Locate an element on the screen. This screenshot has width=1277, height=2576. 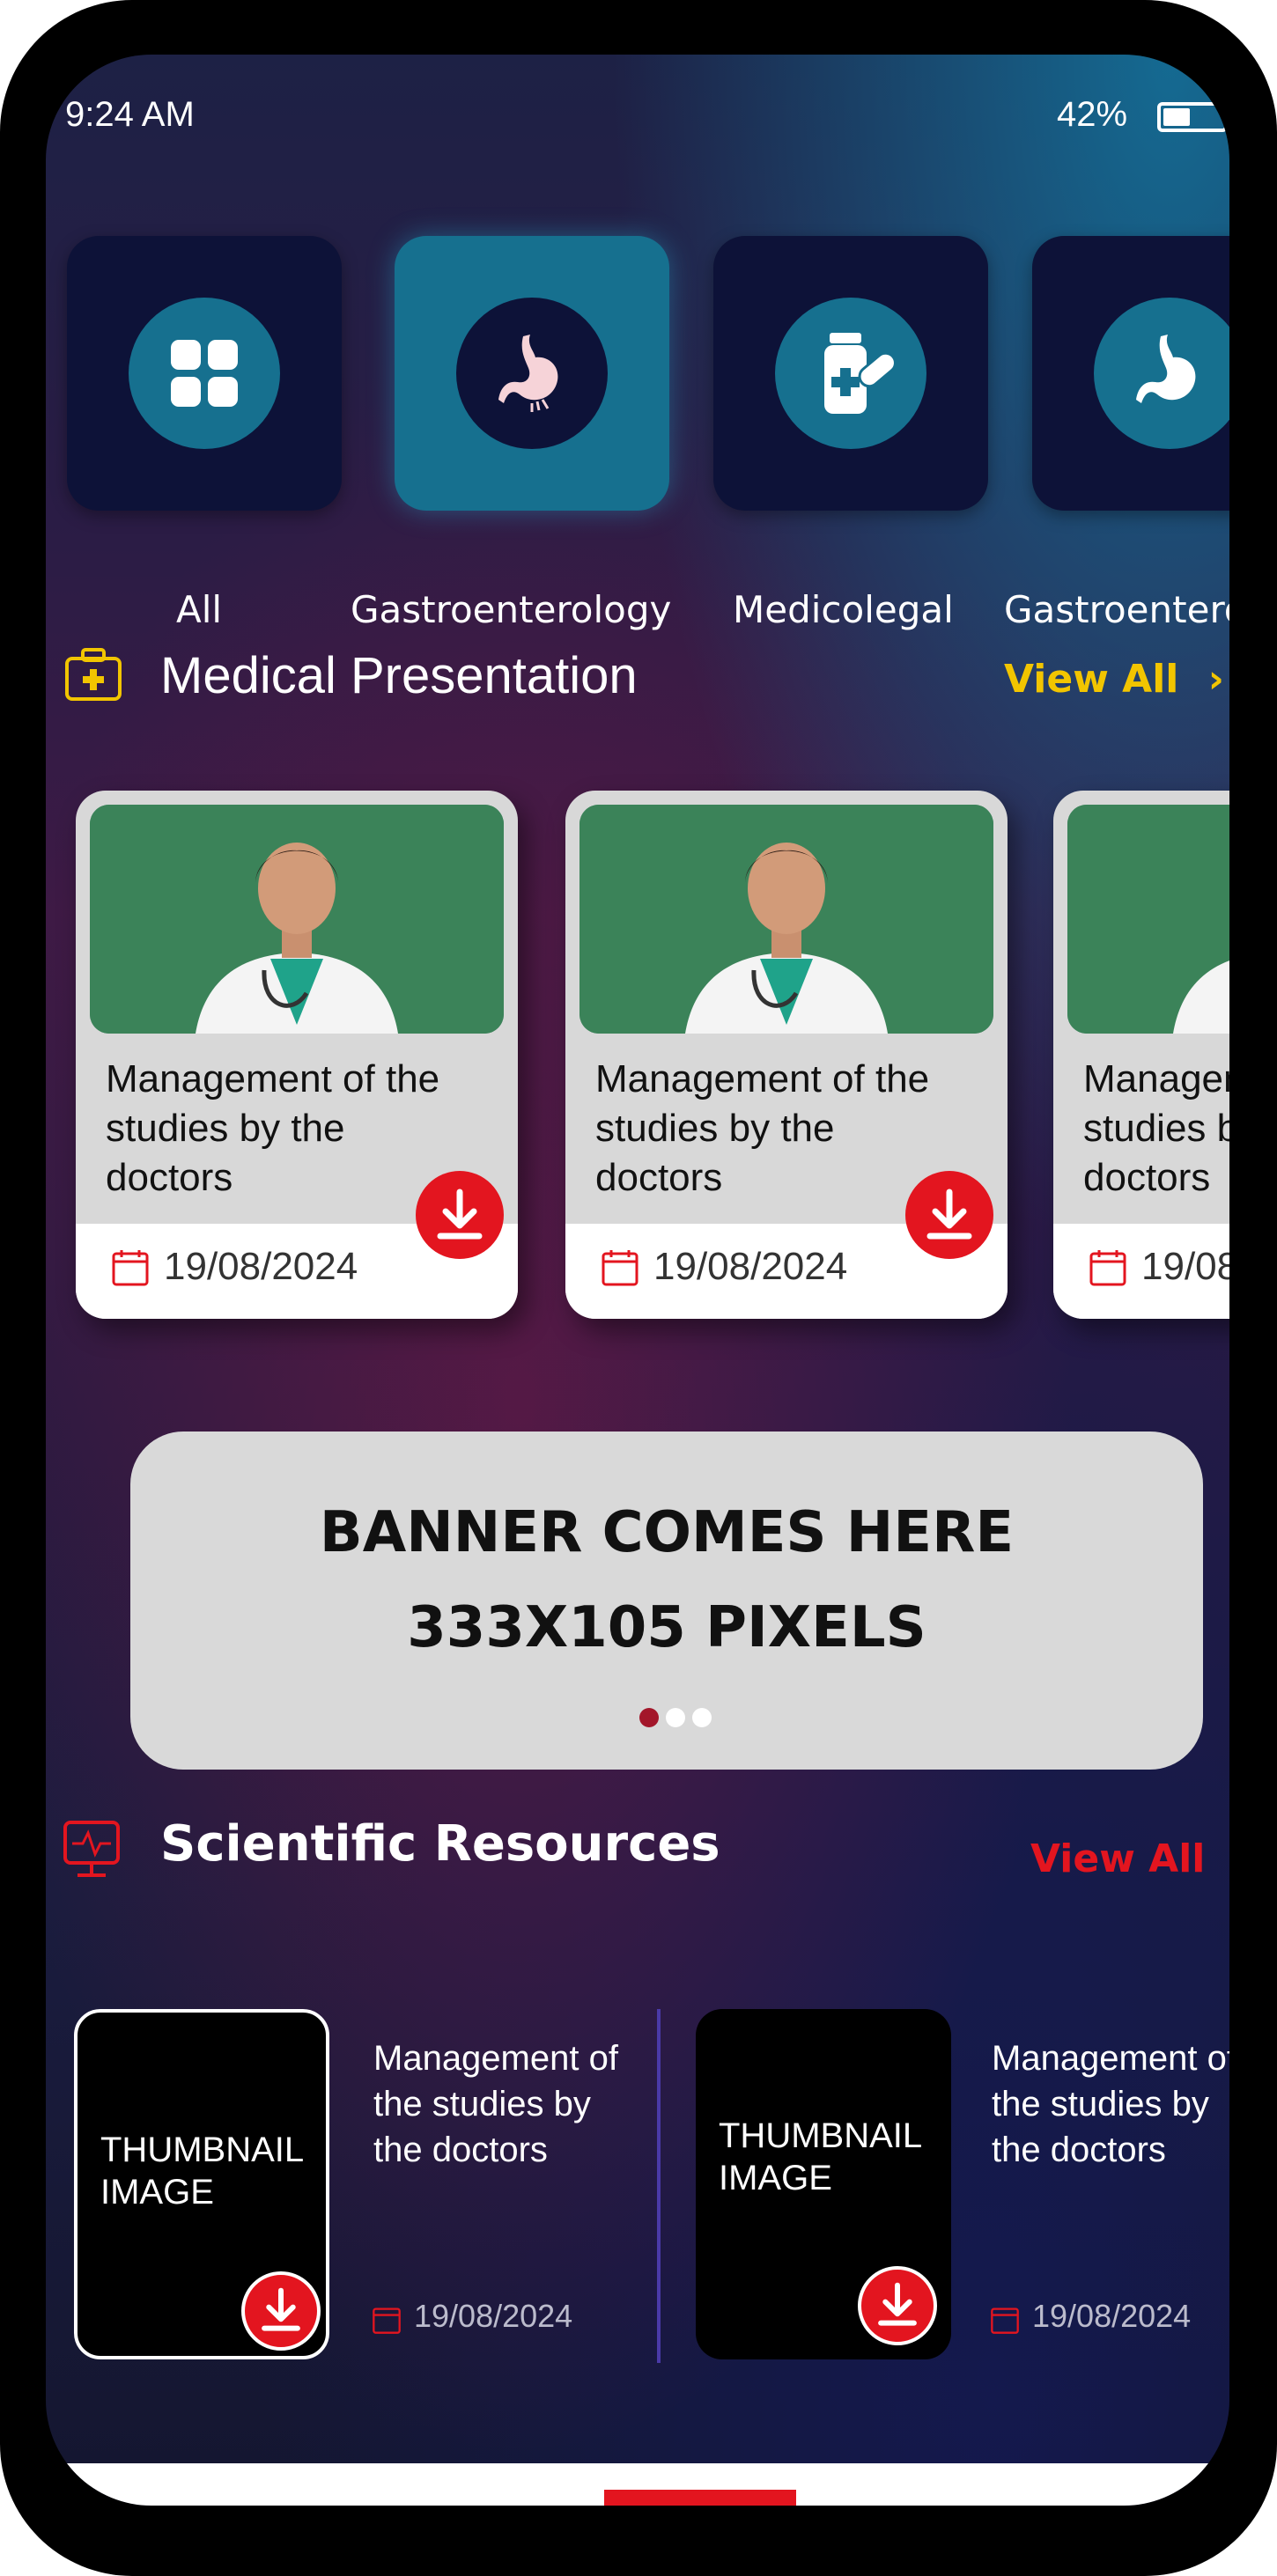
banner-line-2: 333X105 PIXELS is located at coordinates (667, 1628).